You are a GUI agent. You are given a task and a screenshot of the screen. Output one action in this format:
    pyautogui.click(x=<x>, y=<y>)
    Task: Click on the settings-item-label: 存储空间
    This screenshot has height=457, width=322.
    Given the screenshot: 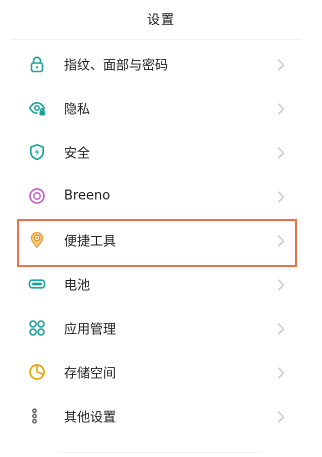 What is the action you would take?
    pyautogui.click(x=90, y=374)
    